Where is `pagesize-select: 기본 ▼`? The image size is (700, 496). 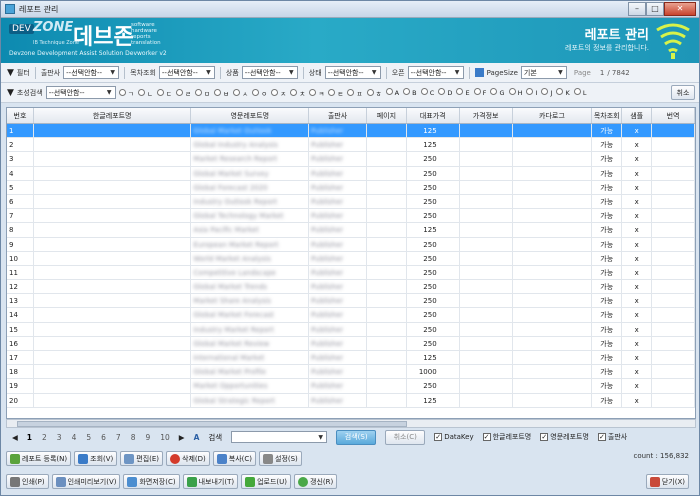
pagesize-select: 기본 ▼ is located at coordinates (543, 72).